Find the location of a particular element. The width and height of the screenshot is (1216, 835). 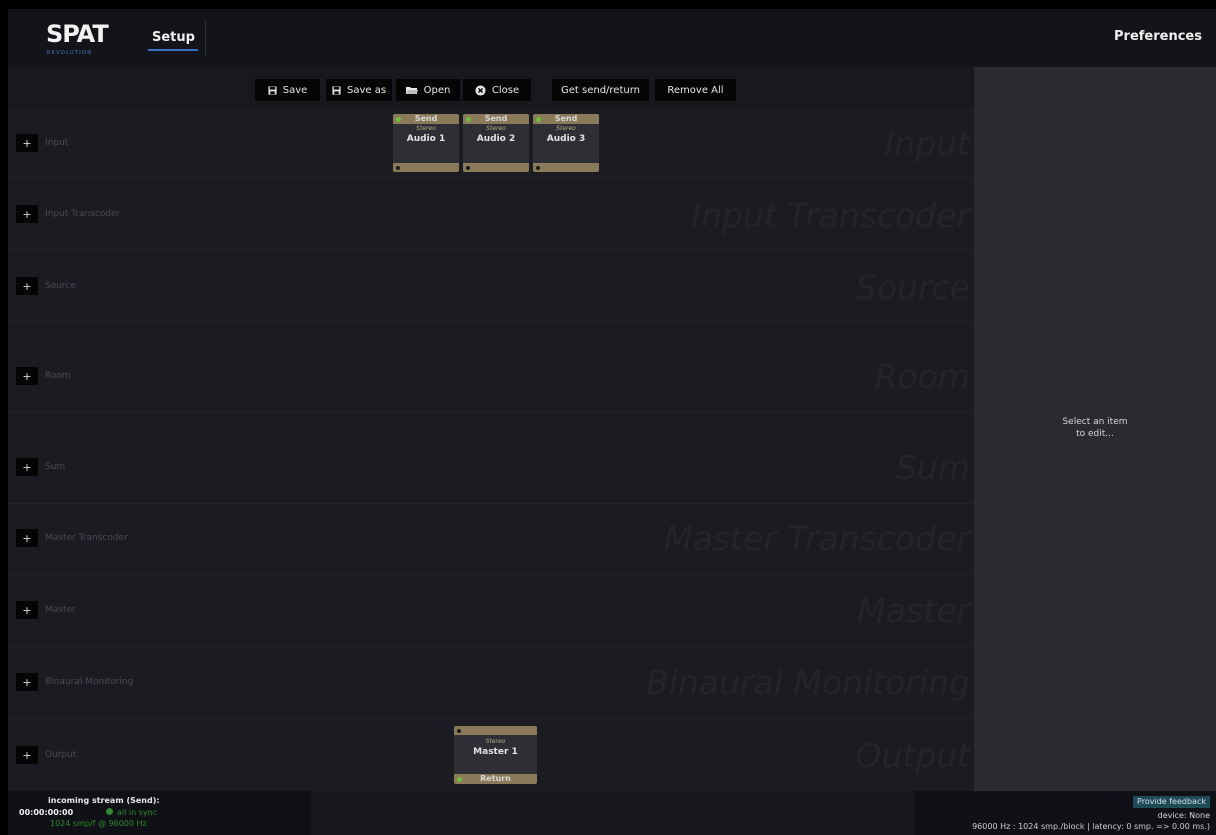

stream-title: incoming stream (Send): is located at coordinates (104, 800).